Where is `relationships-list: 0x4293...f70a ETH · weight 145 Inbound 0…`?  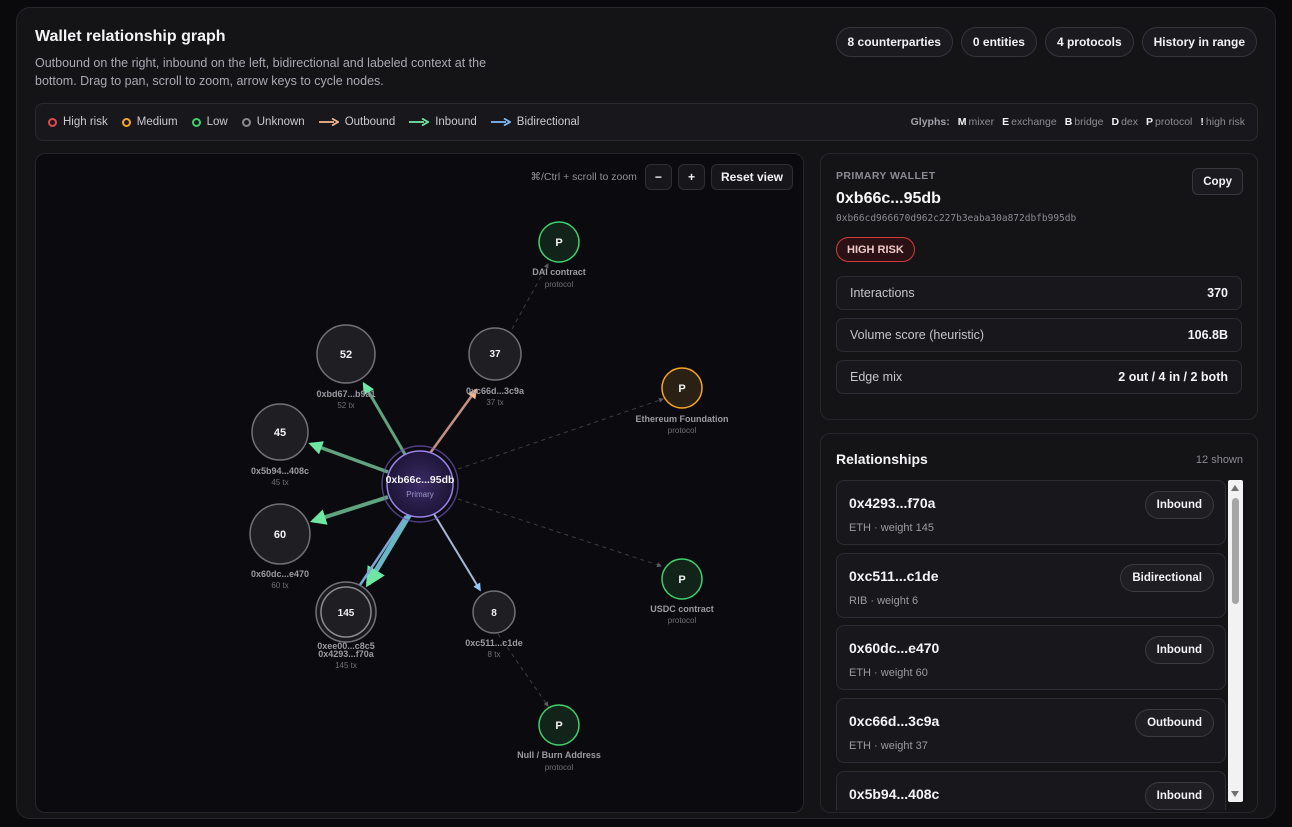 relationships-list: 0x4293...f70a ETH · weight 145 Inbound 0… is located at coordinates (1031, 645).